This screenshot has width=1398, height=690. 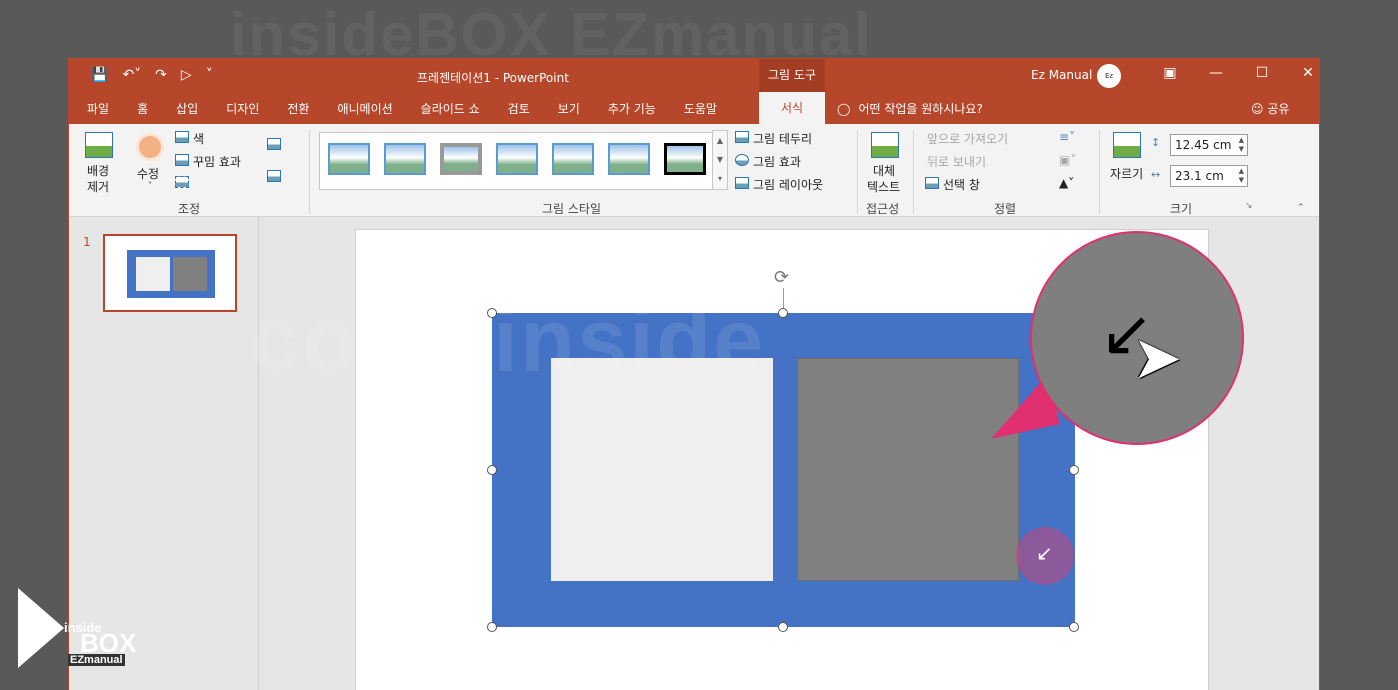 I want to click on quick-access-toolbar: 💾 ↶˅ ↷ ▷ ˅, so click(x=152, y=75).